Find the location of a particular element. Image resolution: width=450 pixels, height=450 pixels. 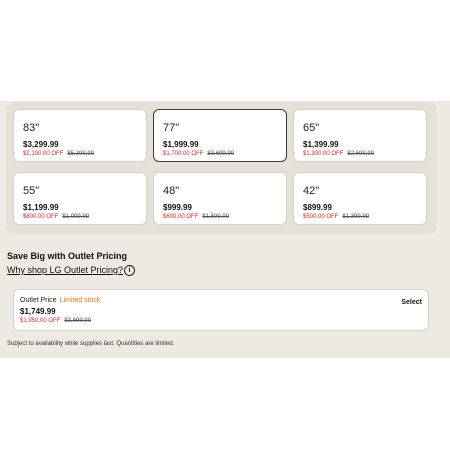

original-price: $1,599.99 is located at coordinates (216, 217).